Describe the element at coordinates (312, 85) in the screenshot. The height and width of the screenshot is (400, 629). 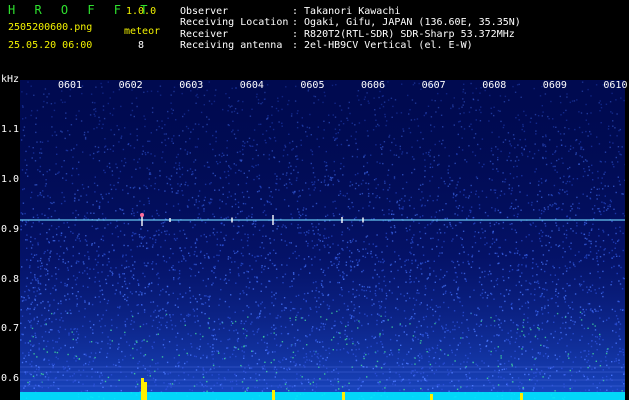
I see `x-tick-label: 0605` at that location.